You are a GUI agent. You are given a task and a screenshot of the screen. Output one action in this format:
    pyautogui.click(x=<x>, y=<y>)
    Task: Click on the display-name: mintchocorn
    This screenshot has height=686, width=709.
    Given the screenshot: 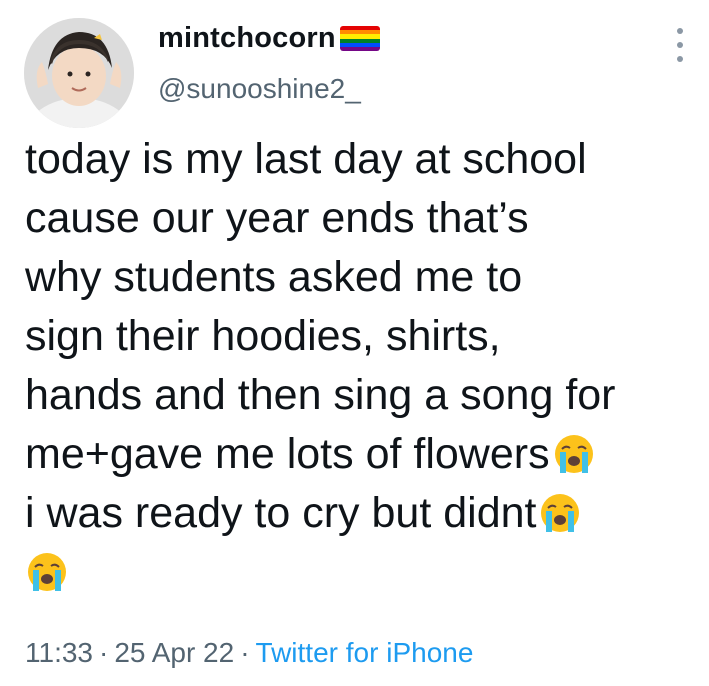 What is the action you would take?
    pyautogui.click(x=247, y=38)
    